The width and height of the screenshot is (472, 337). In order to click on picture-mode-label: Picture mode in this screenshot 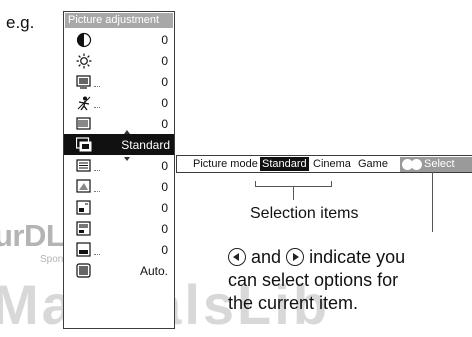, I will do `click(225, 164)`.